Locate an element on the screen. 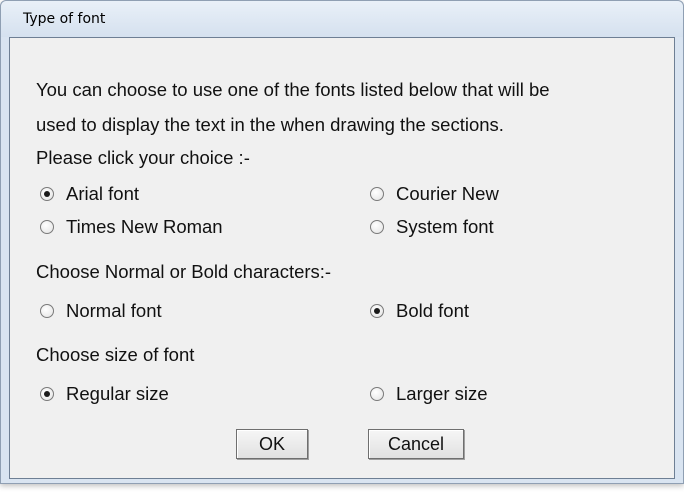  radio-label: Regular size is located at coordinates (117, 393).